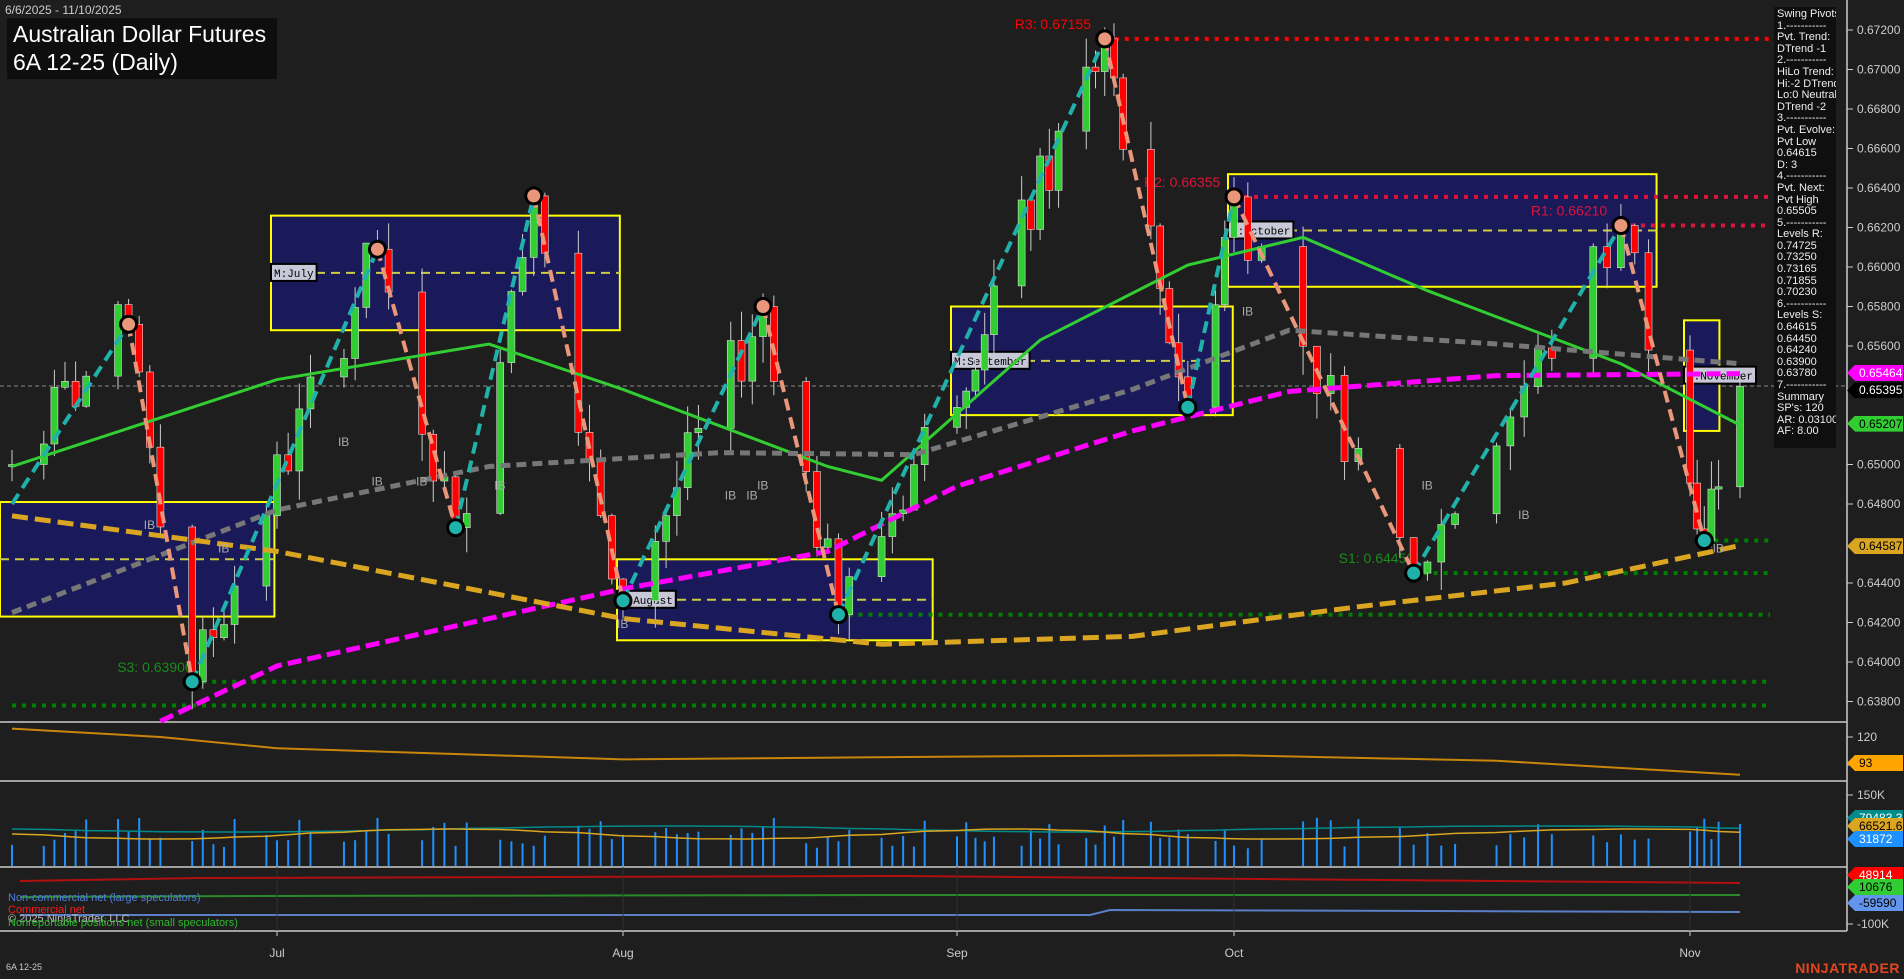 This screenshot has height=979, width=1904. Describe the element at coordinates (957, 953) in the screenshot. I see `x-axis-label: Sep` at that location.